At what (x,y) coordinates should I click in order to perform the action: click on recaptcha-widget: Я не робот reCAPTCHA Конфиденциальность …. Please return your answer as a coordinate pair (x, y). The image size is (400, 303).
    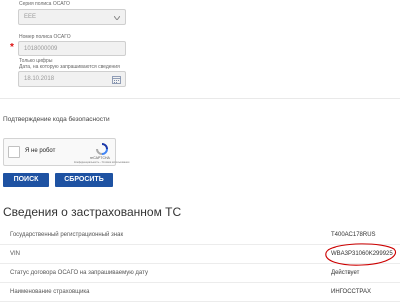
    Looking at the image, I should click on (66, 152).